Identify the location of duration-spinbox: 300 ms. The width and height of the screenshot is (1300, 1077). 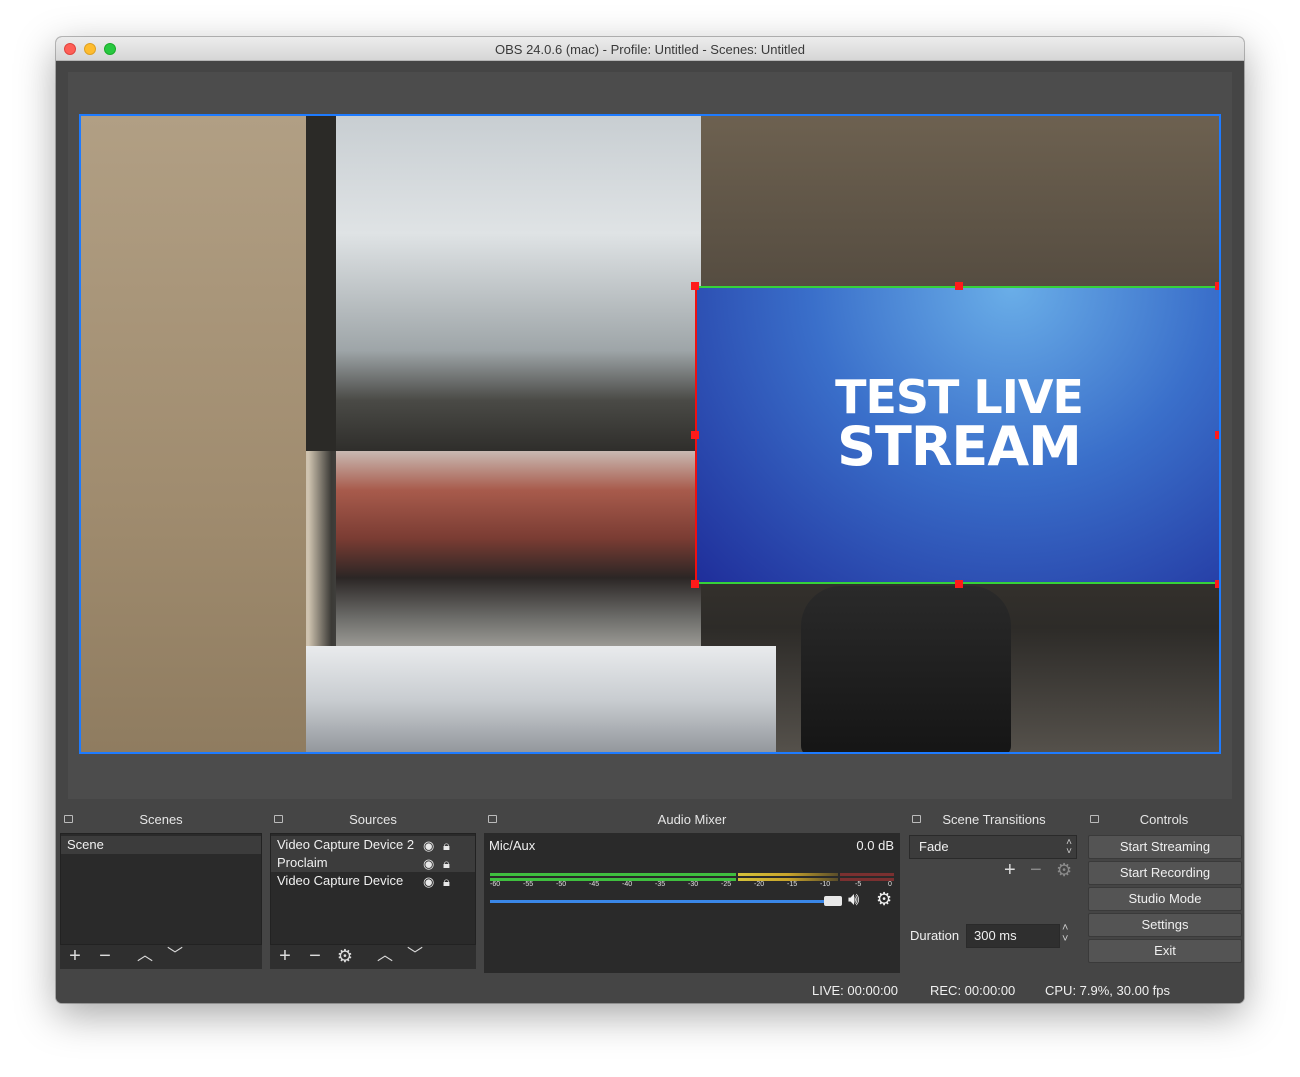
(1013, 936).